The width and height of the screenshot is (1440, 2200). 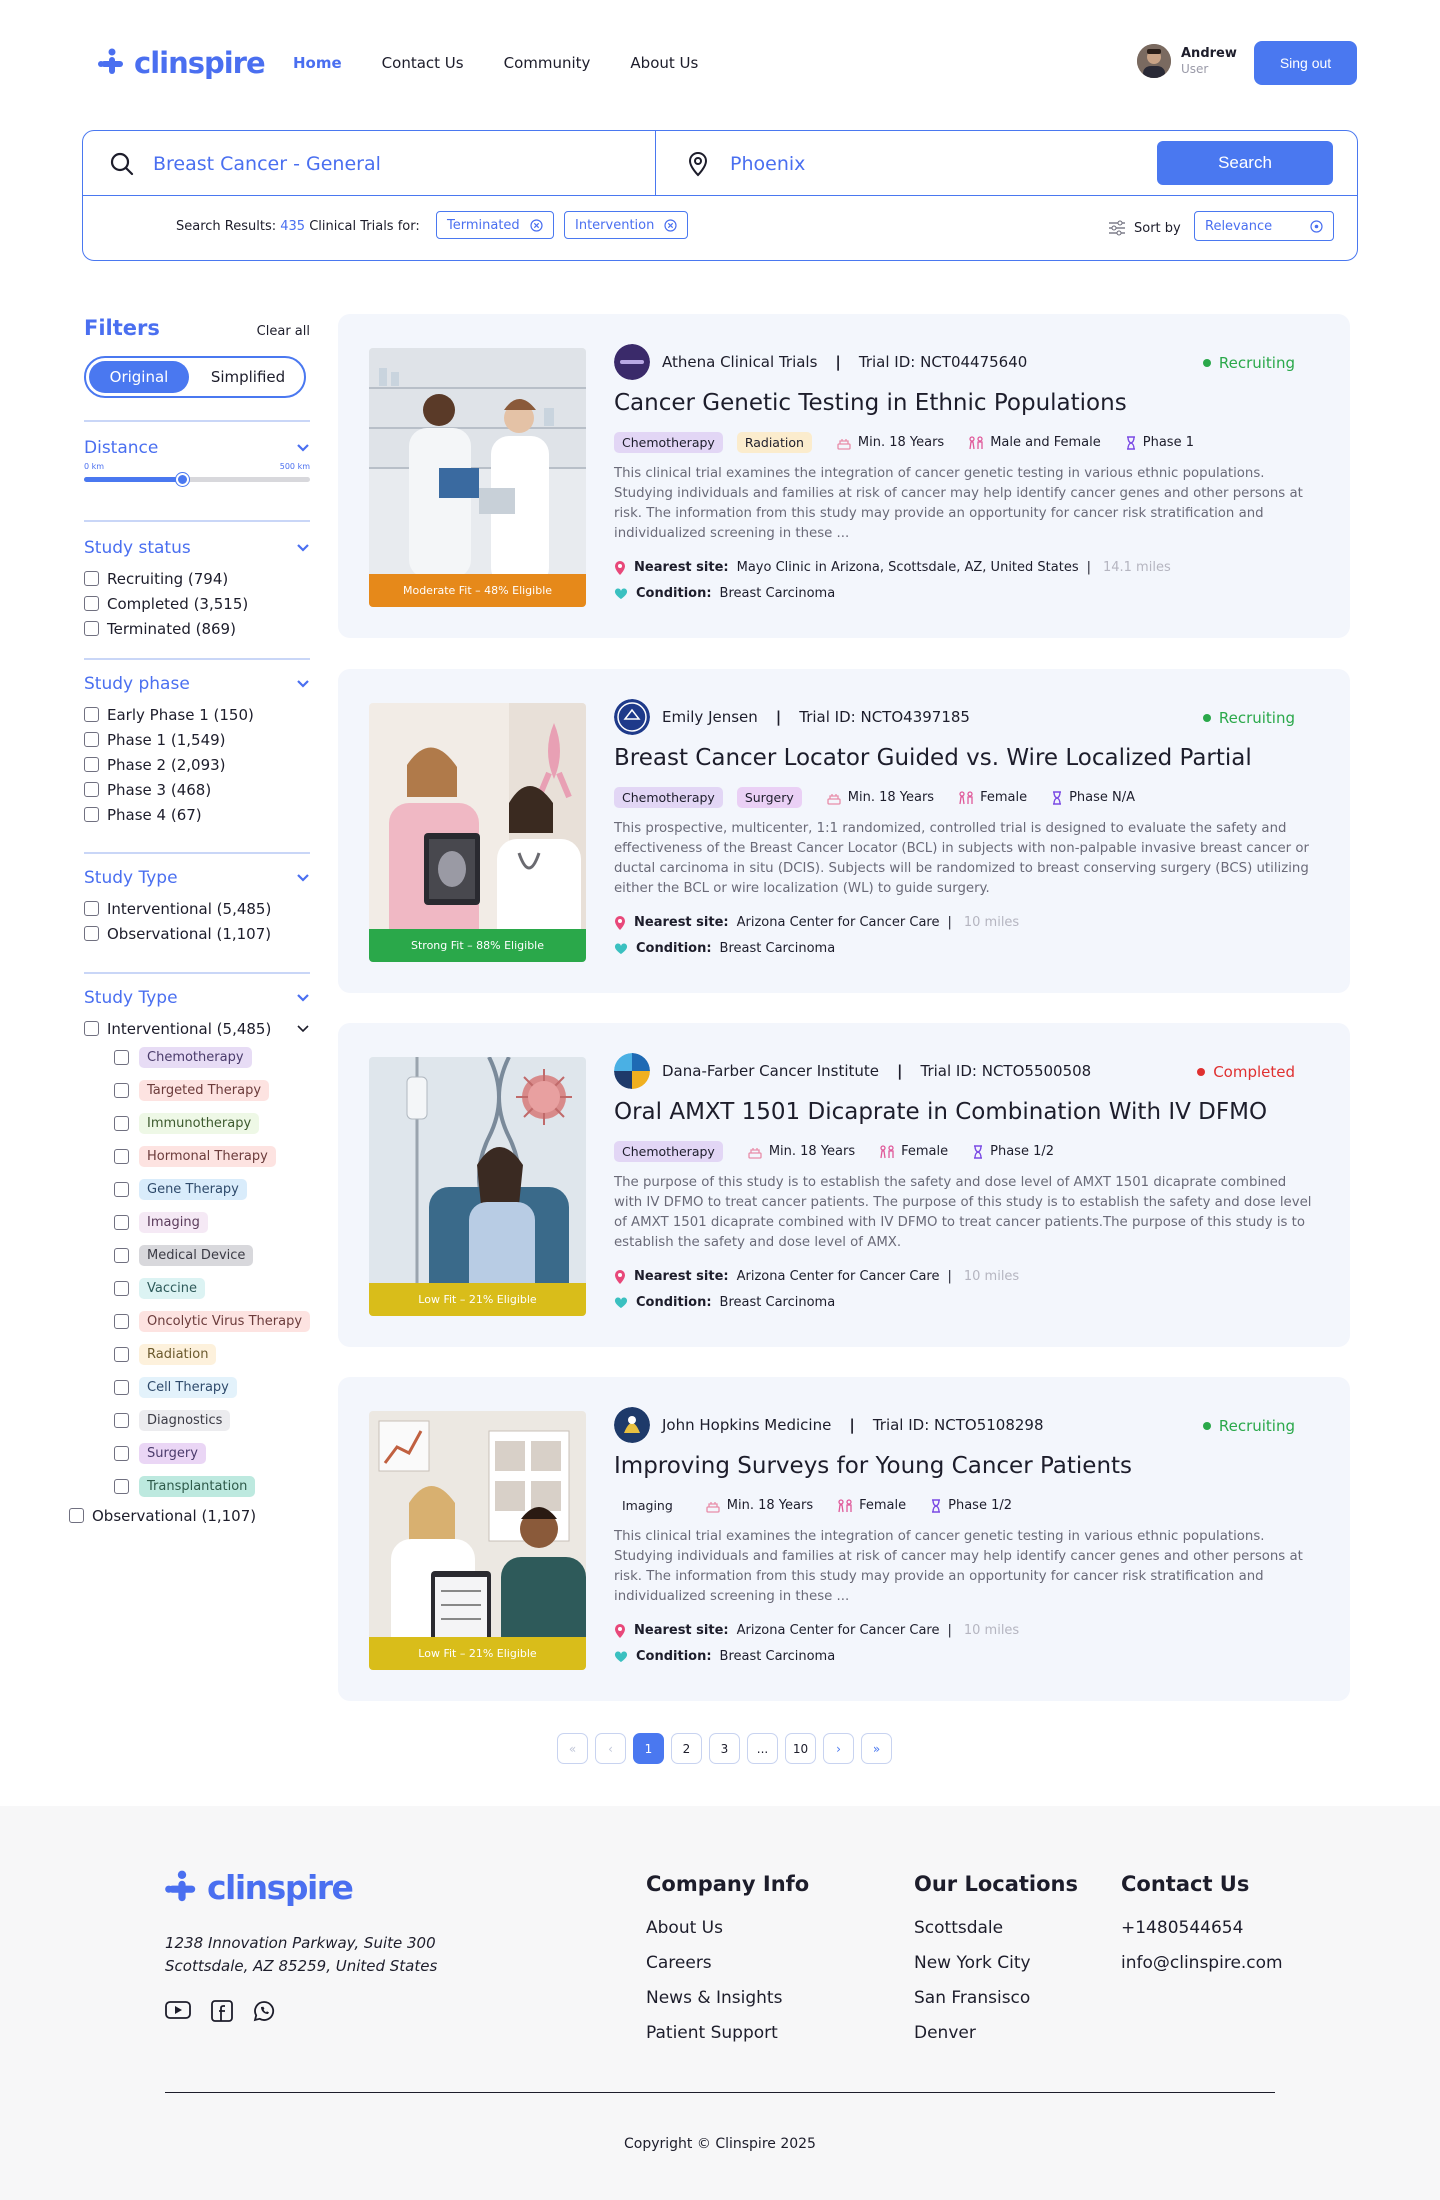 I want to click on footer-link: Patient Support, so click(x=727, y=2033).